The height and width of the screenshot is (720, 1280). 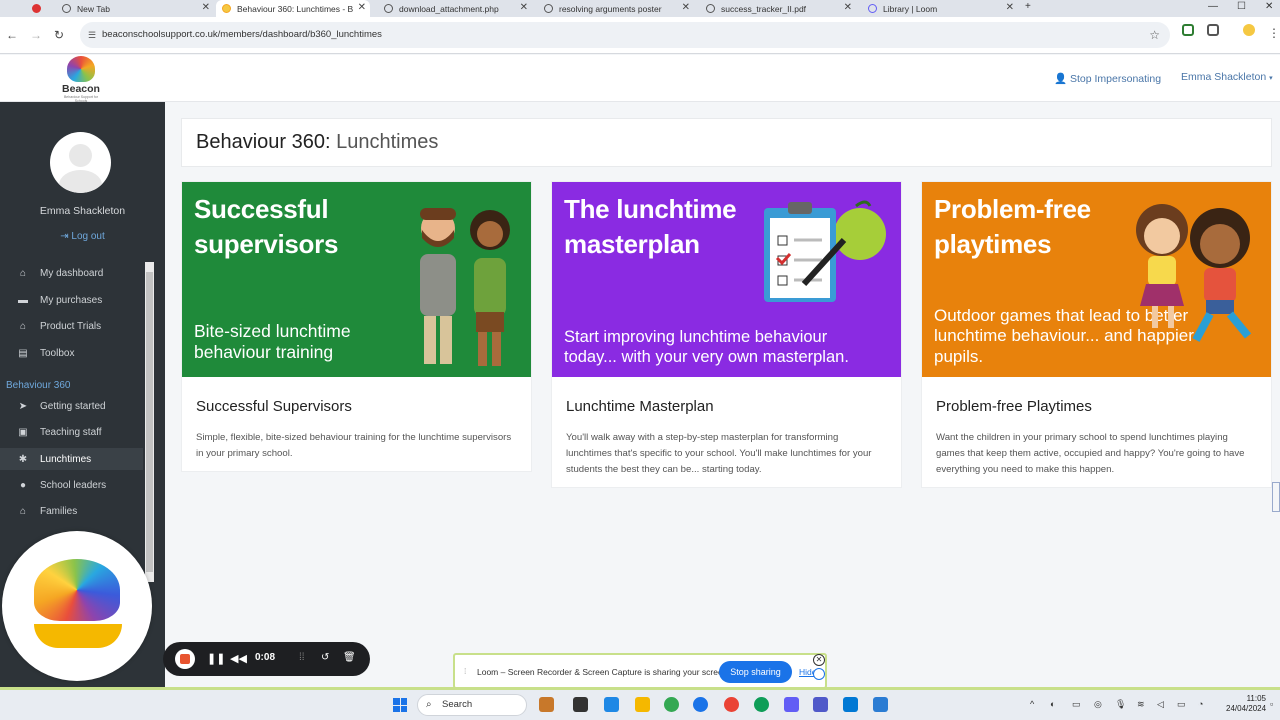 What do you see at coordinates (92, 35) in the screenshot?
I see `site-info-icon: ☰` at bounding box center [92, 35].